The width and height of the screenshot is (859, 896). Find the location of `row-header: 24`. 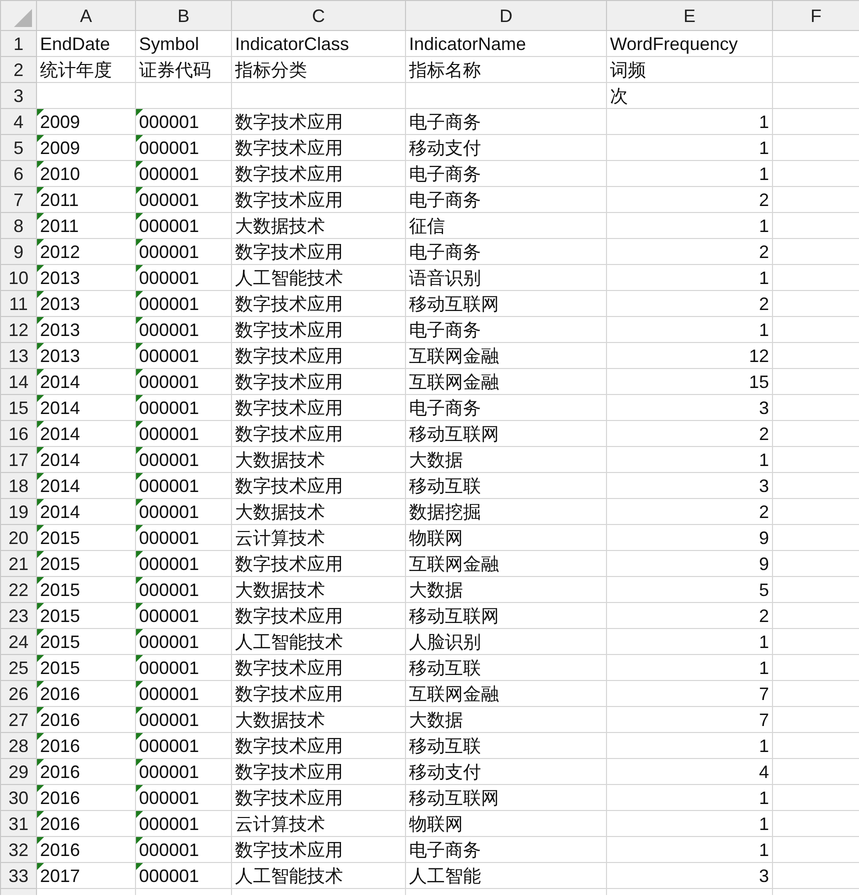

row-header: 24 is located at coordinates (18, 641).